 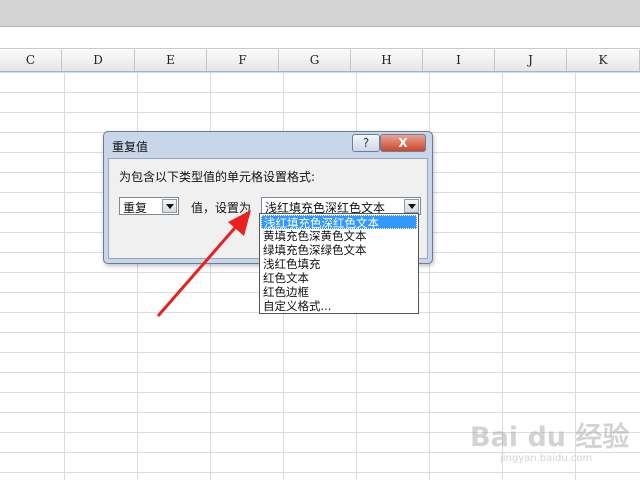 What do you see at coordinates (320, 13) in the screenshot?
I see `ribbon-strip` at bounding box center [320, 13].